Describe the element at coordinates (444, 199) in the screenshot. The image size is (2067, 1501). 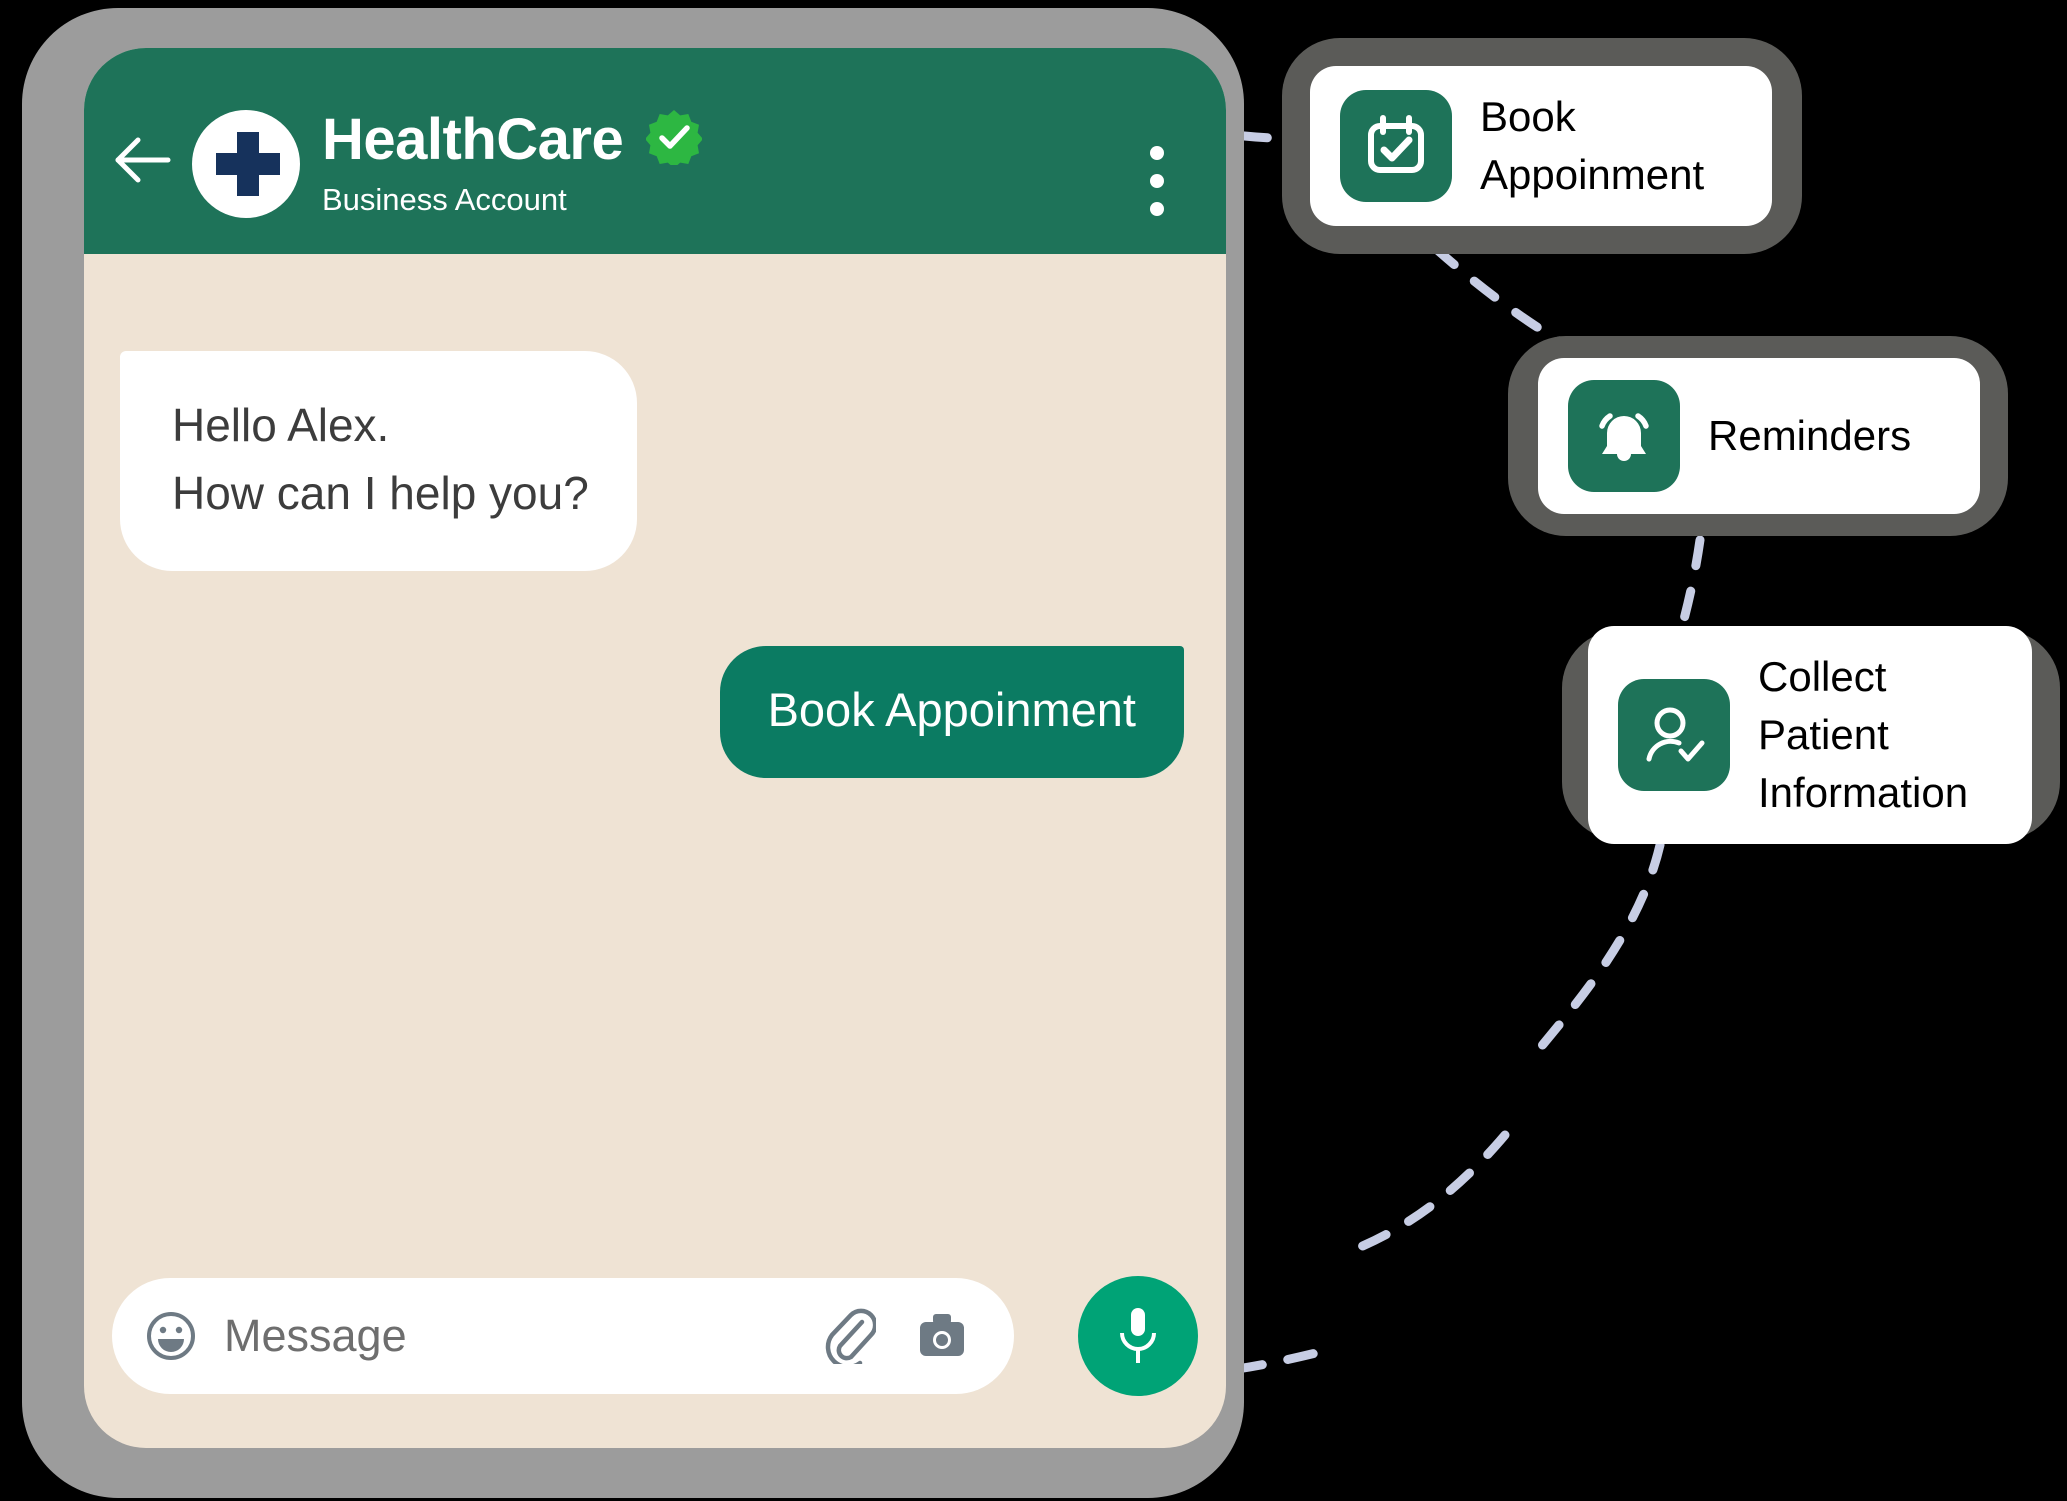
I see `account-subtitle: Business Account` at that location.